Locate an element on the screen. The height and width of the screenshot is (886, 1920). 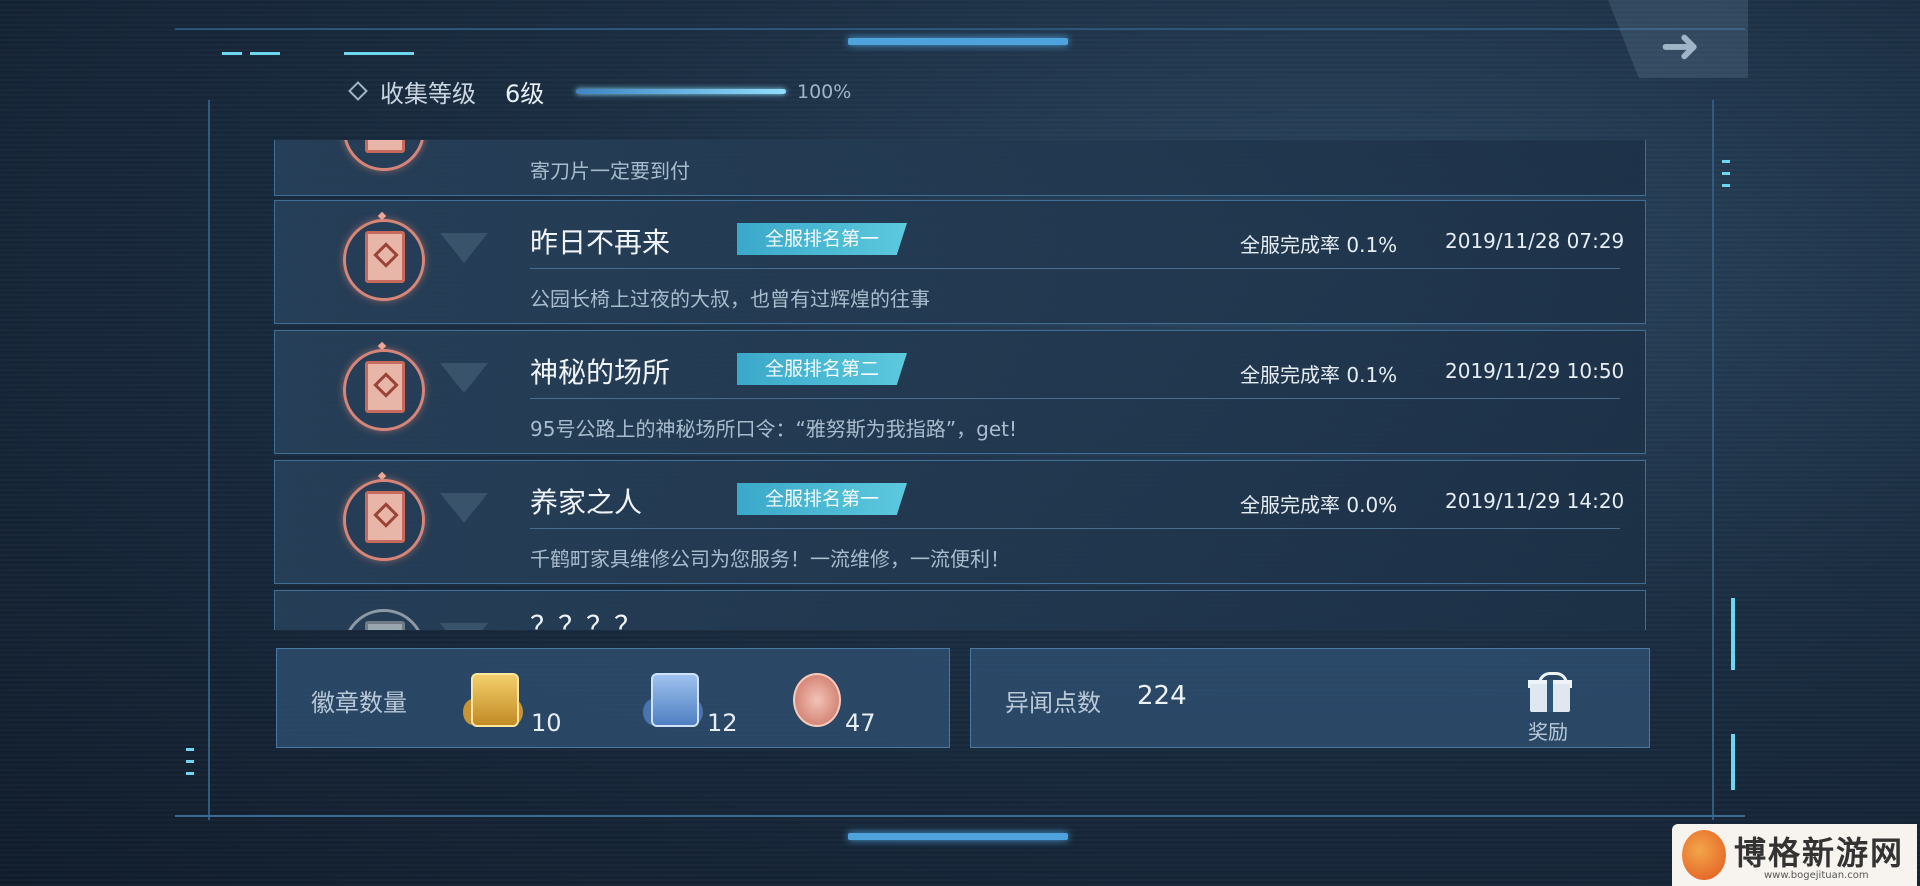
watermark-logo-icon is located at coordinates (1704, 855).